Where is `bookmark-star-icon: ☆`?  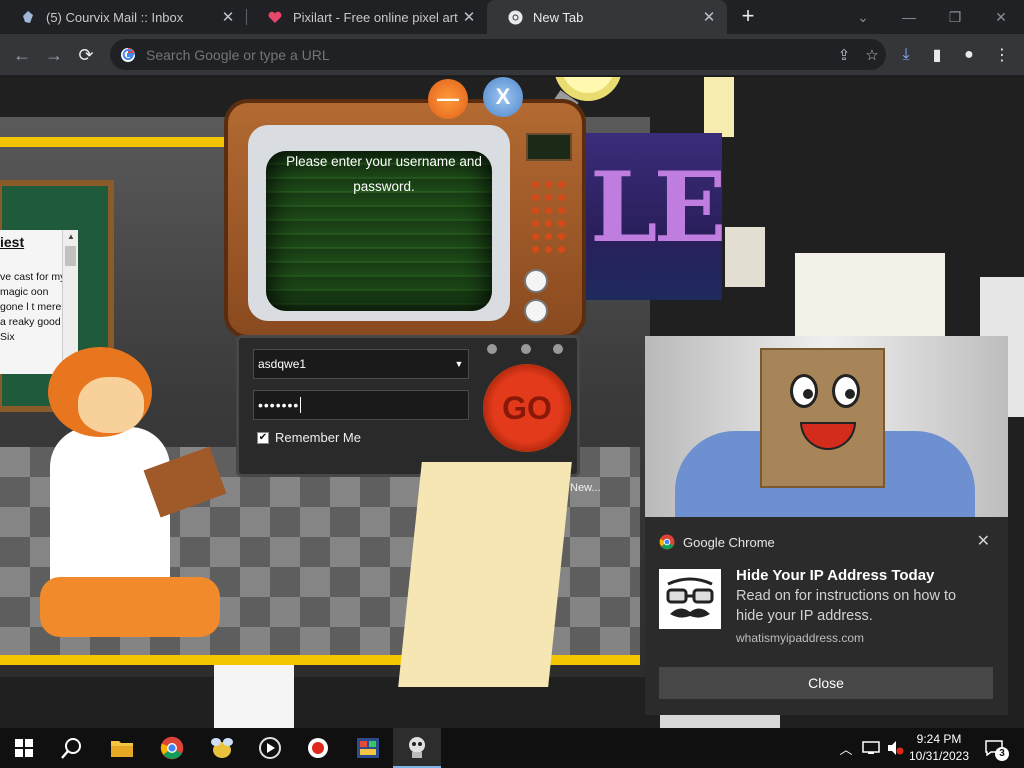
bookmark-star-icon: ☆ is located at coordinates (872, 55).